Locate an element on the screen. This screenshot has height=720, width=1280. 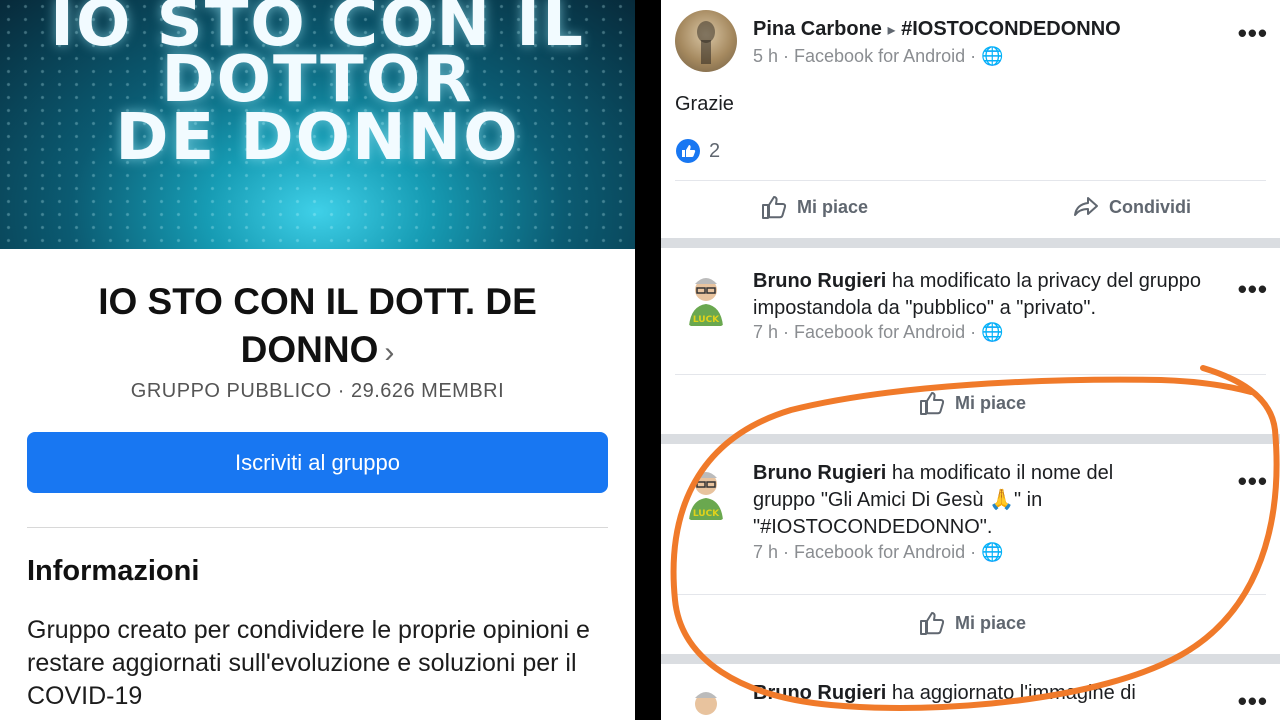
like-reaction-icon is located at coordinates (688, 151).